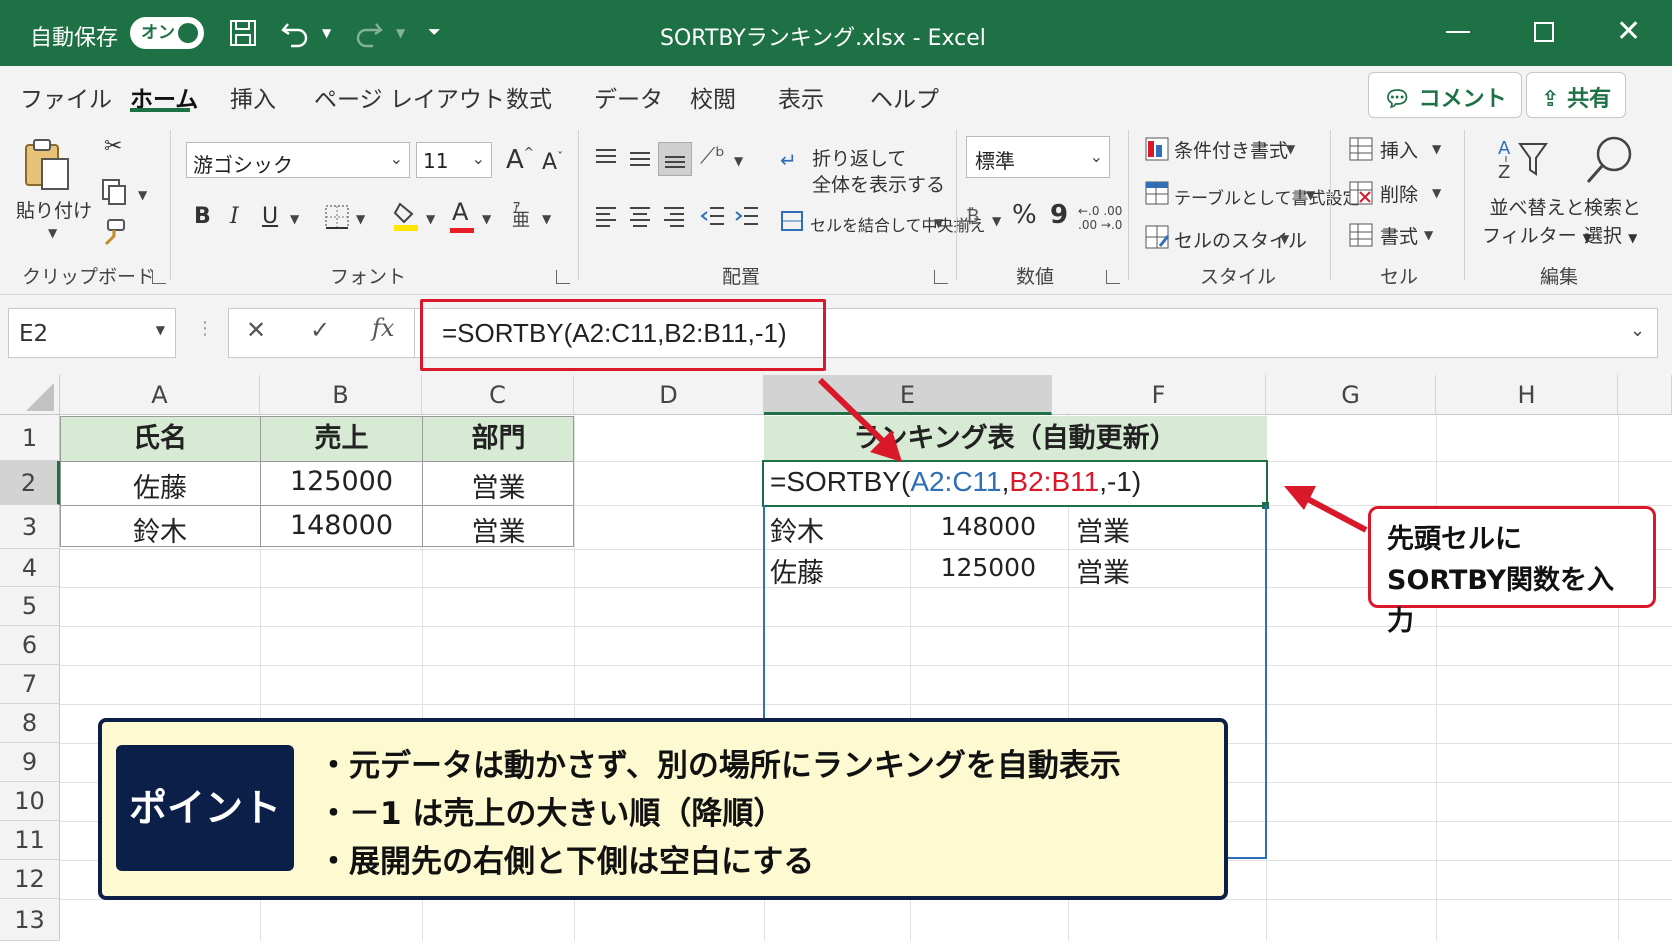 The width and height of the screenshot is (1672, 941). What do you see at coordinates (498, 485) in the screenshot?
I see `cell-c2: 営業` at bounding box center [498, 485].